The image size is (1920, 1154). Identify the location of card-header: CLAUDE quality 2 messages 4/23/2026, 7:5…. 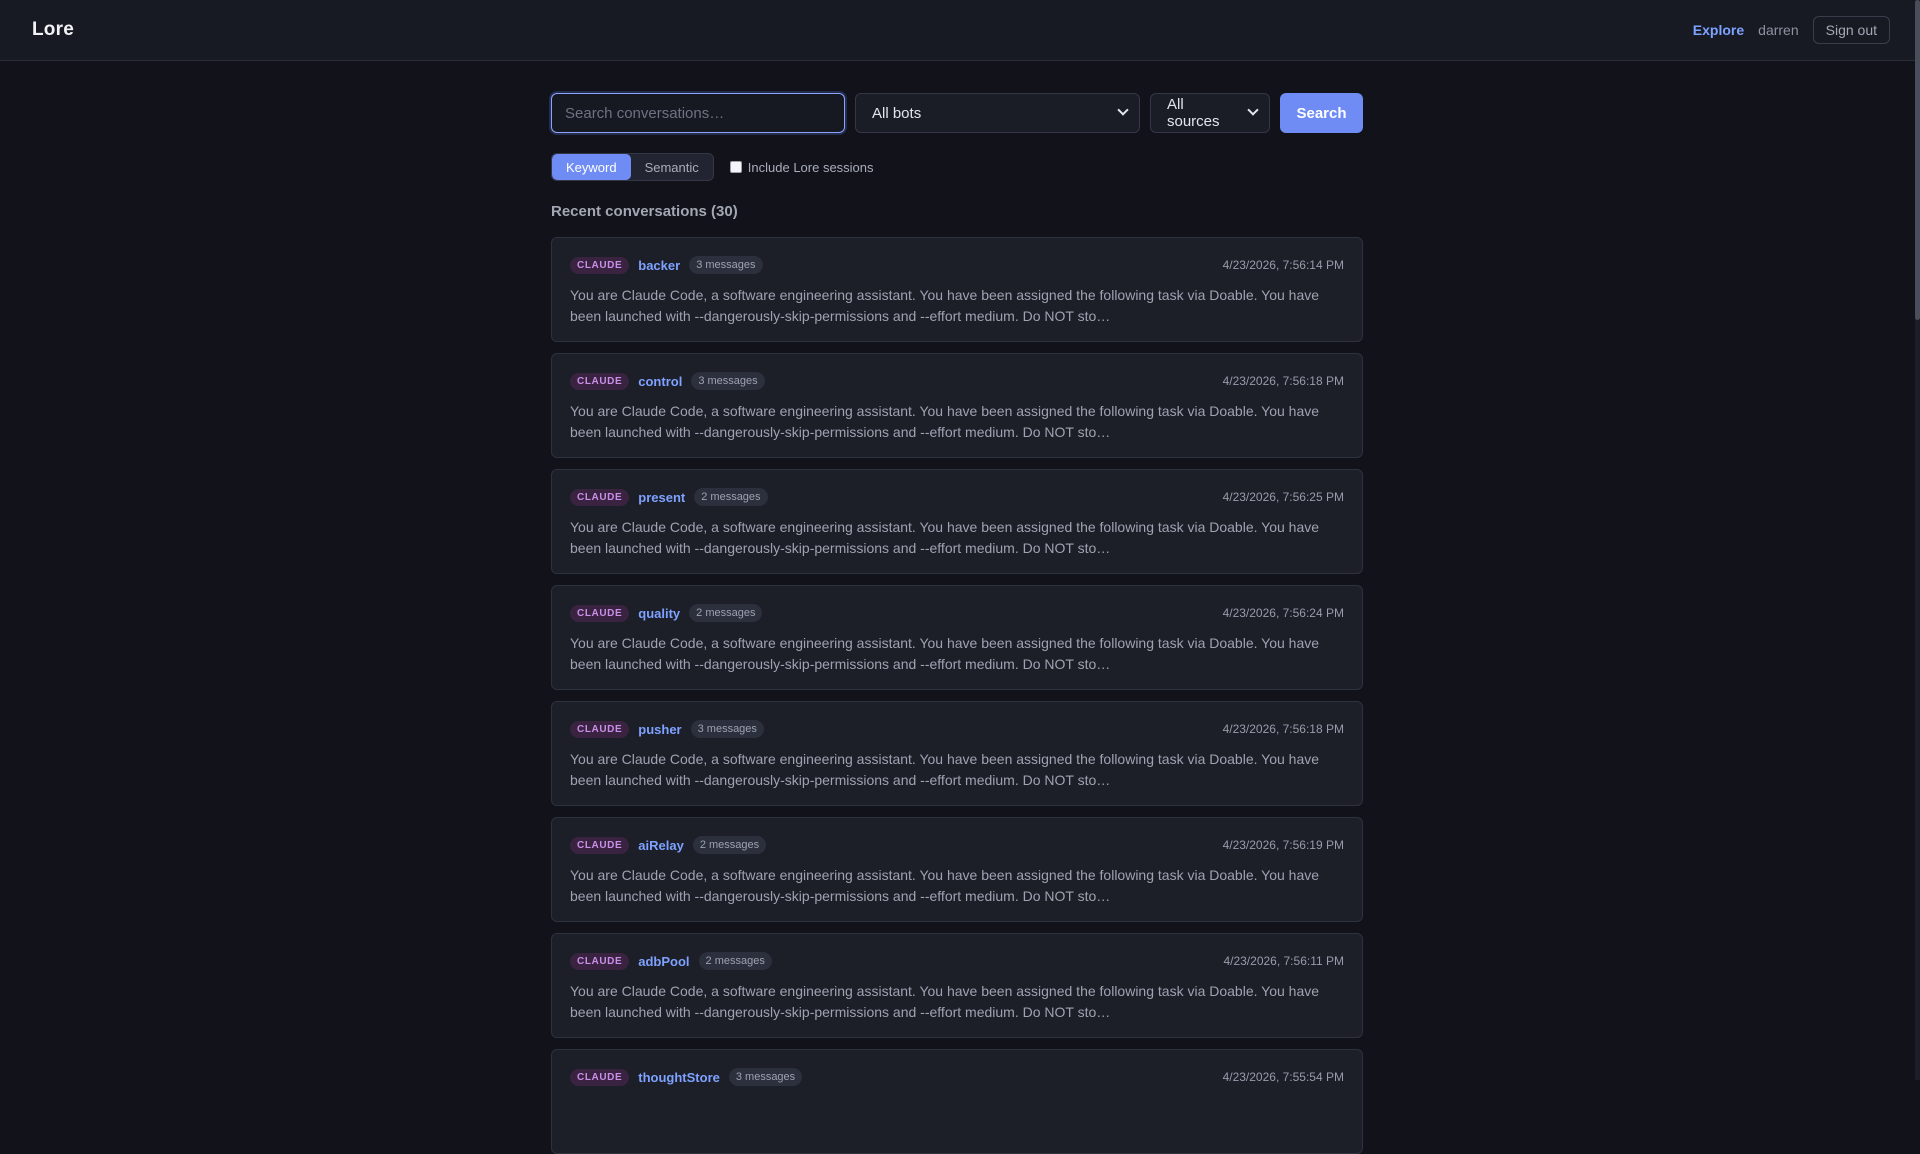
(957, 613).